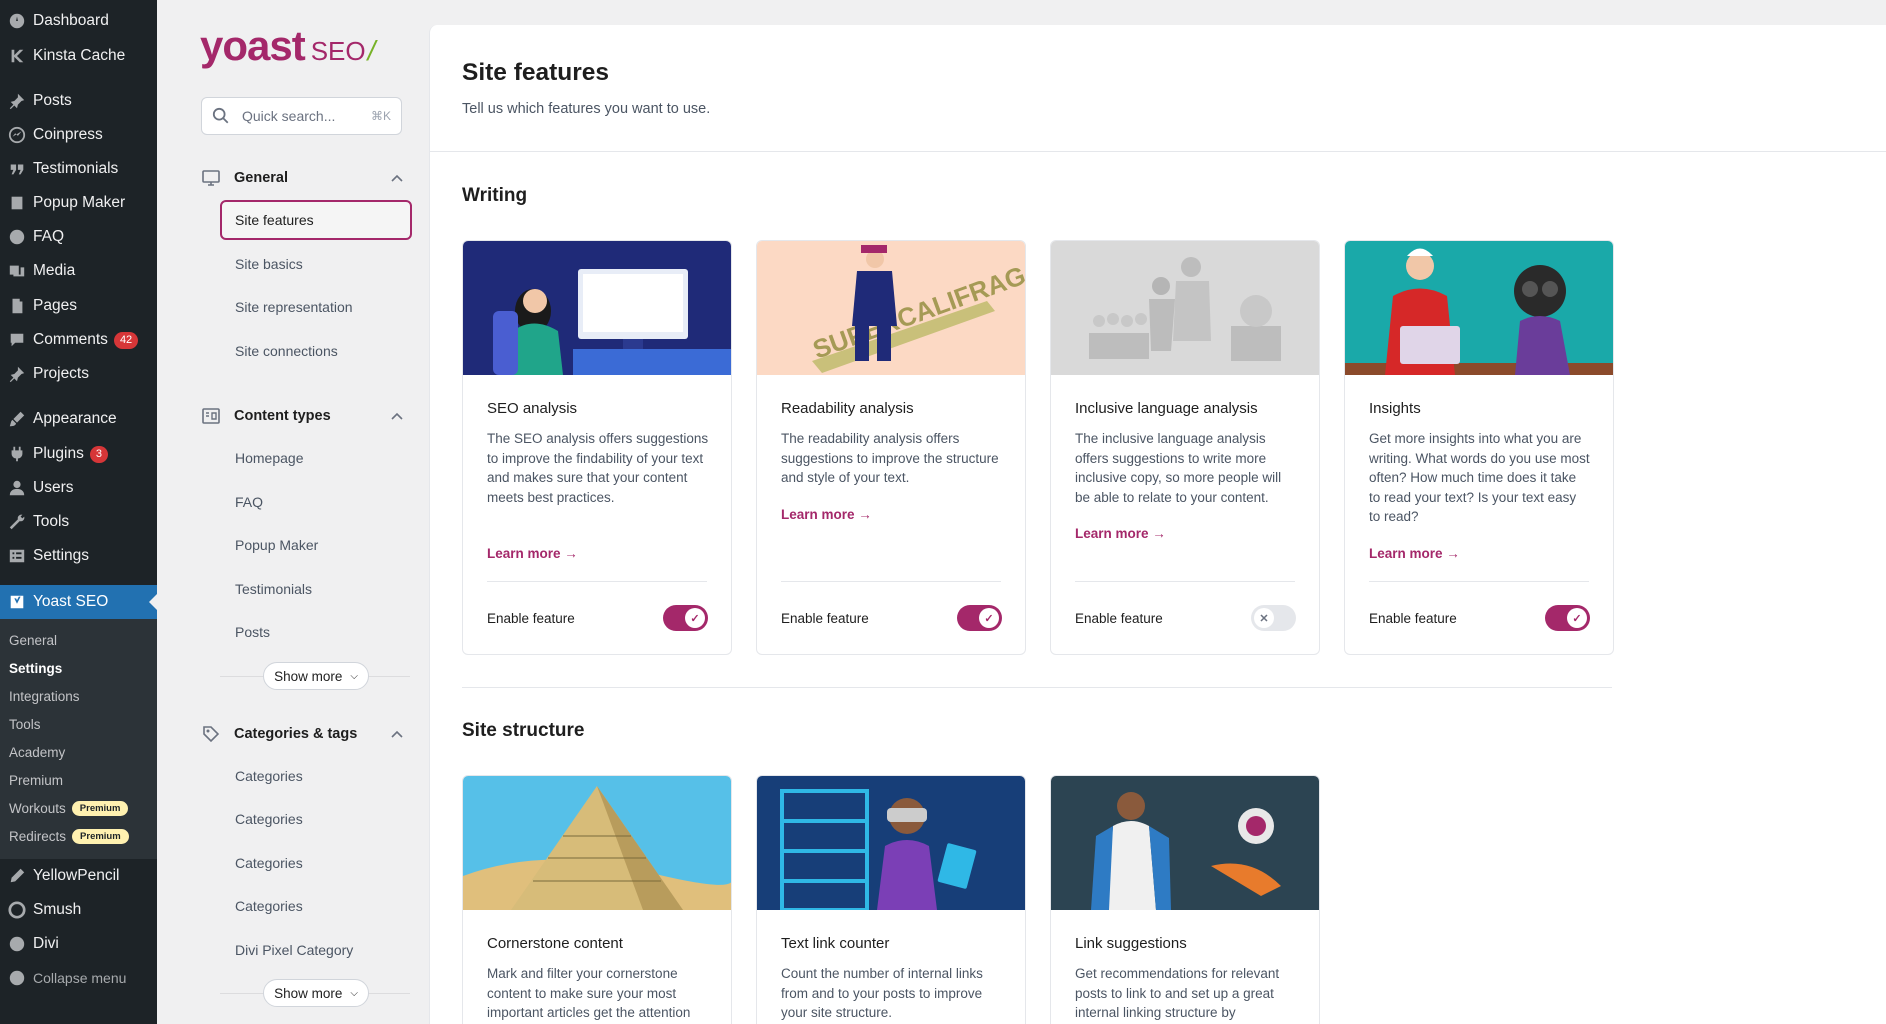 The image size is (1886, 1024). Describe the element at coordinates (78, 340) in the screenshot. I see `menu-item-comments: Comments 42` at that location.